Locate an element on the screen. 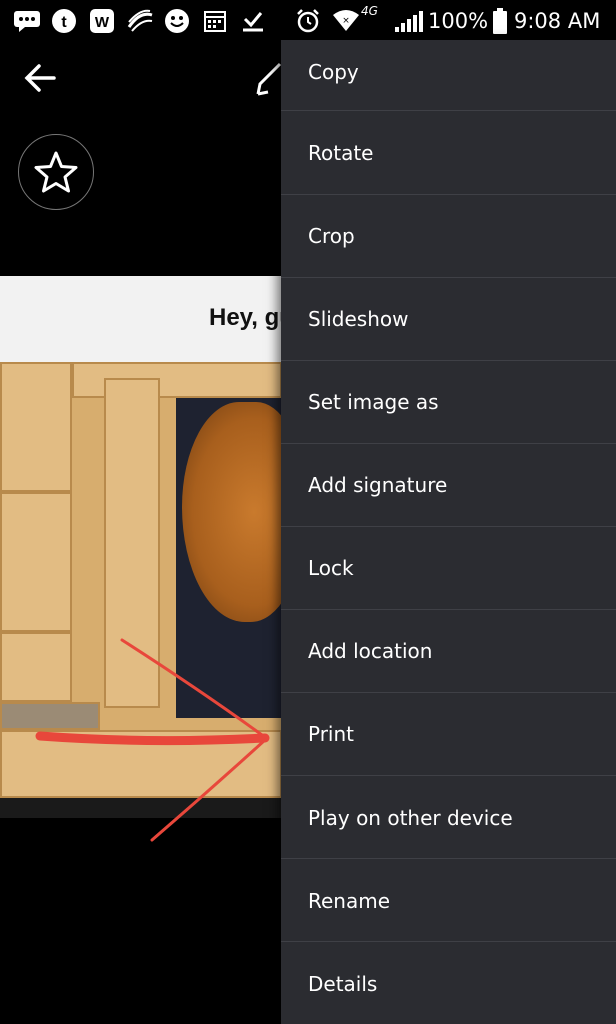  back-arrow-icon is located at coordinates (40, 78).